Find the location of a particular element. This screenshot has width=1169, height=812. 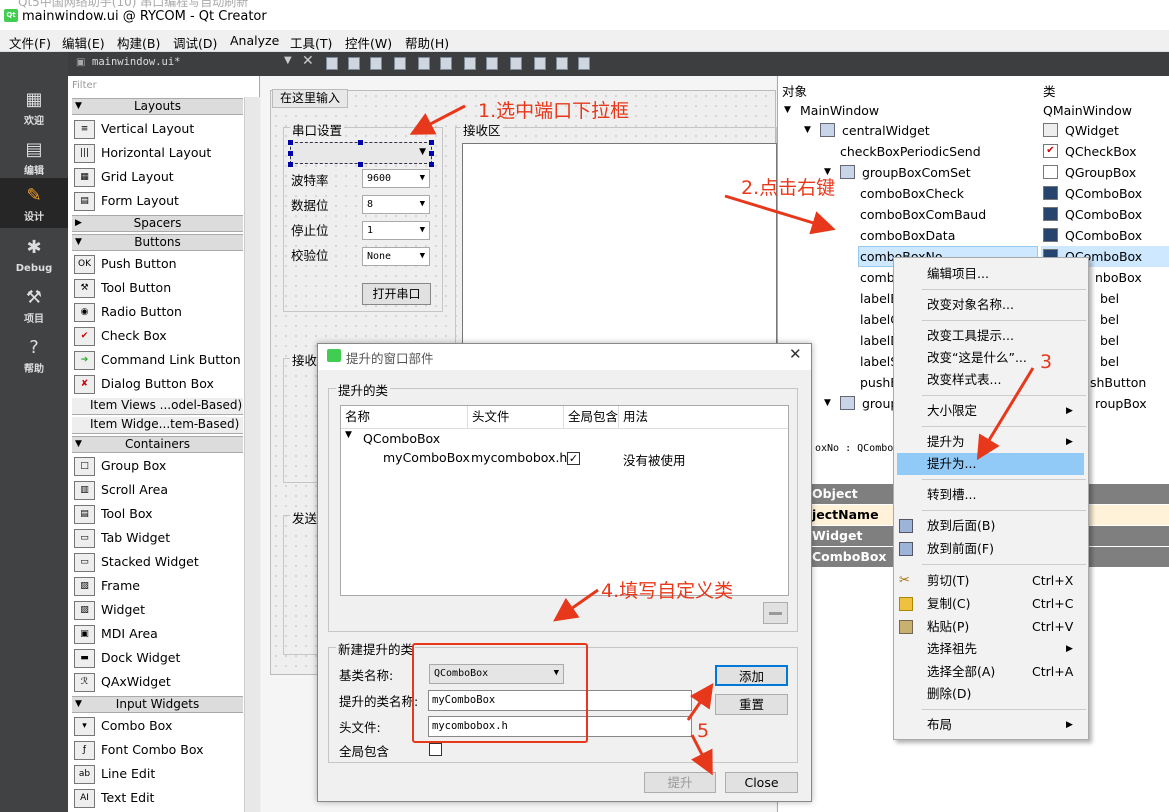

annotation-step3: 3 is located at coordinates (1046, 362).